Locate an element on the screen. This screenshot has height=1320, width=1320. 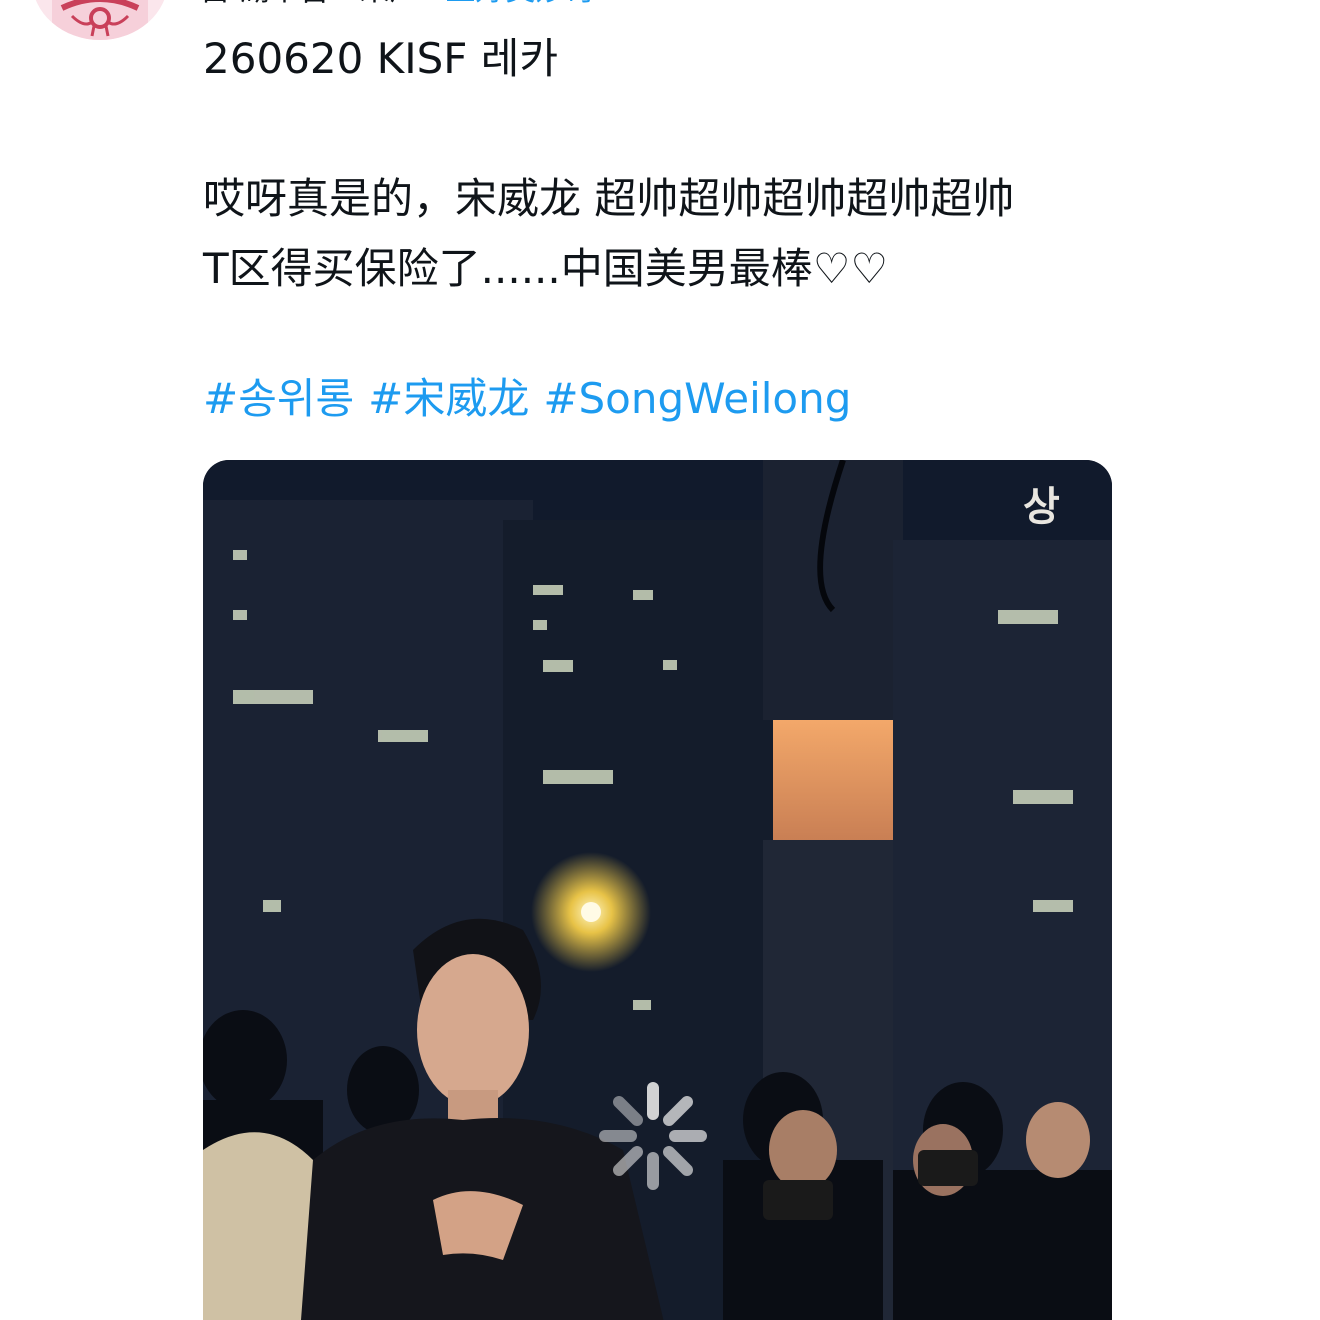
author-handle: 上好美妙奇 is located at coordinates (521, 4).